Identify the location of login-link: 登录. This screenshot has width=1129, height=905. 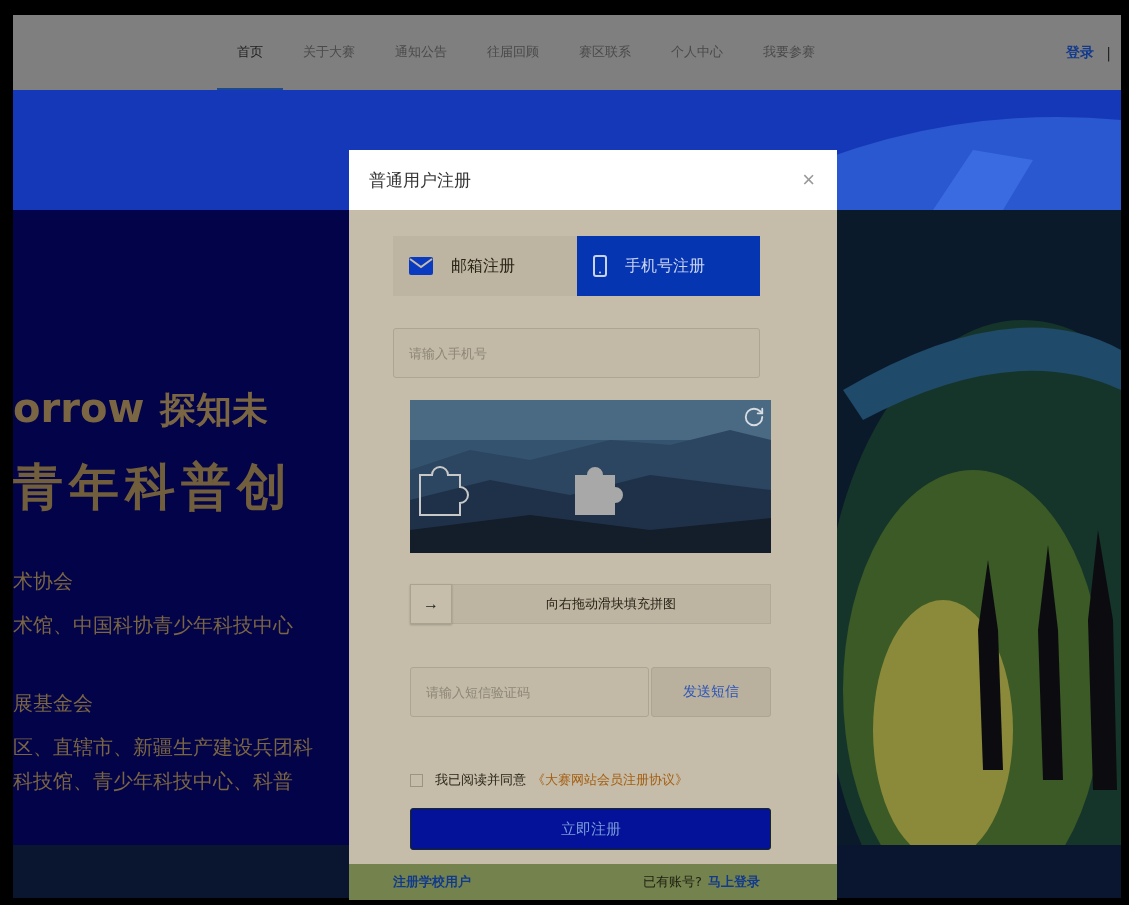
(1080, 52).